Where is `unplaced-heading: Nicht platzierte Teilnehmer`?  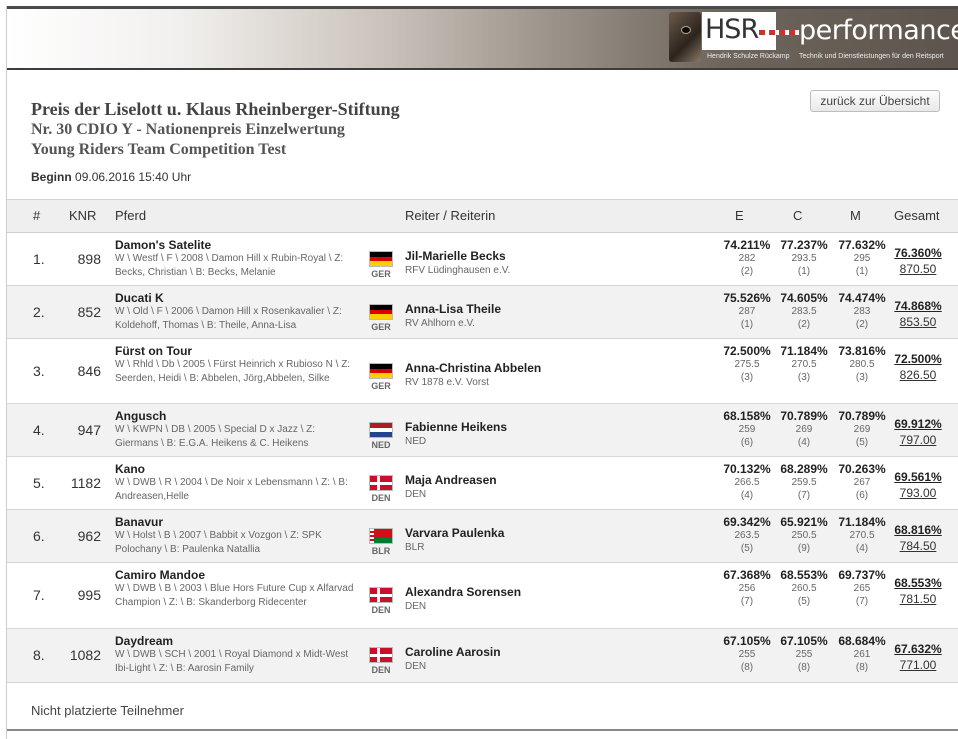
unplaced-heading: Nicht platzierte Teilnehmer is located at coordinates (107, 710).